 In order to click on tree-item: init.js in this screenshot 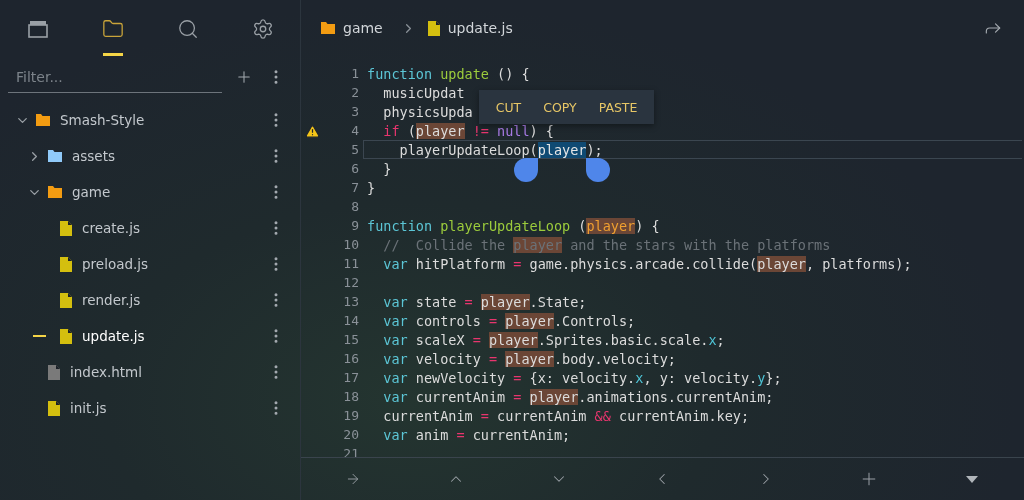, I will do `click(164, 408)`.